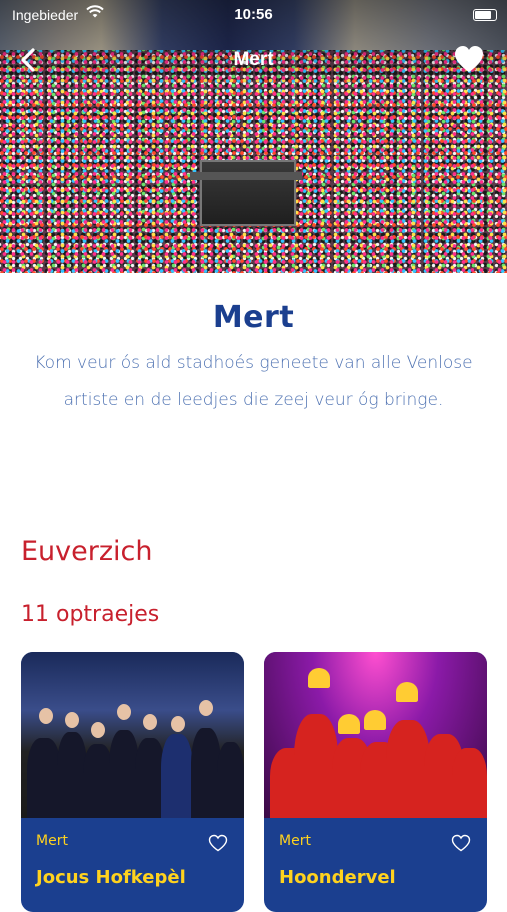 The image size is (507, 912). What do you see at coordinates (337, 877) in the screenshot?
I see `card-title: Hoondervel` at bounding box center [337, 877].